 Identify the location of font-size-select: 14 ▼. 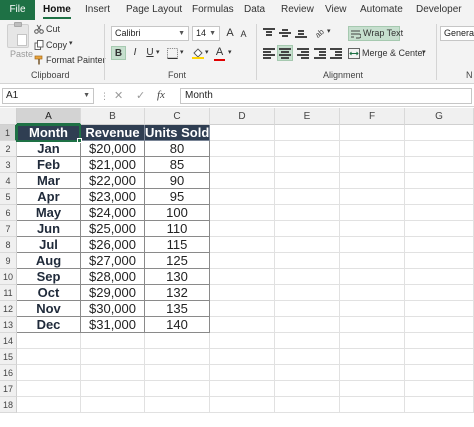
(206, 33).